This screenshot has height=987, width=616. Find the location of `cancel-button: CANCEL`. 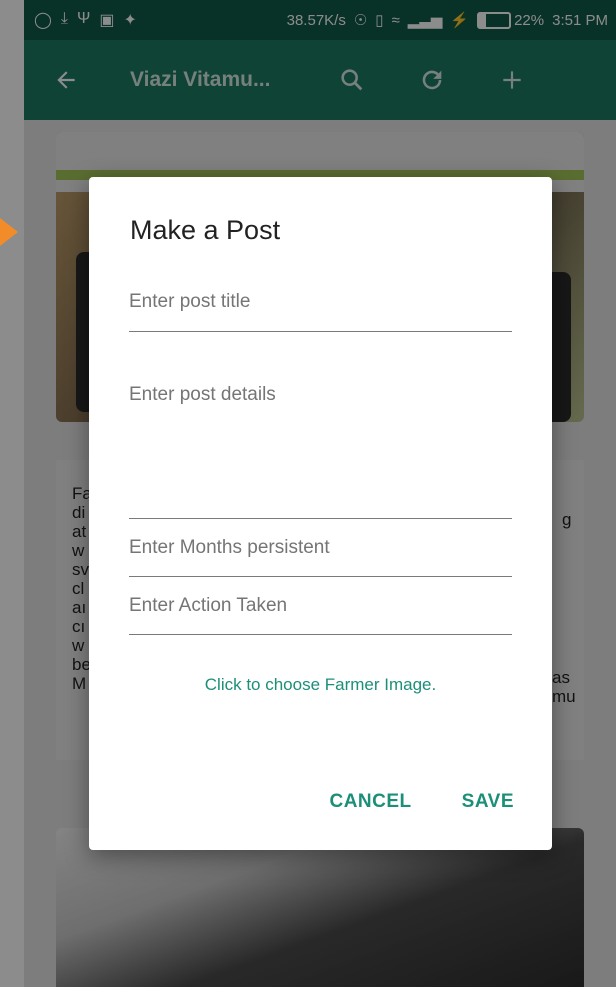

cancel-button: CANCEL is located at coordinates (370, 802).